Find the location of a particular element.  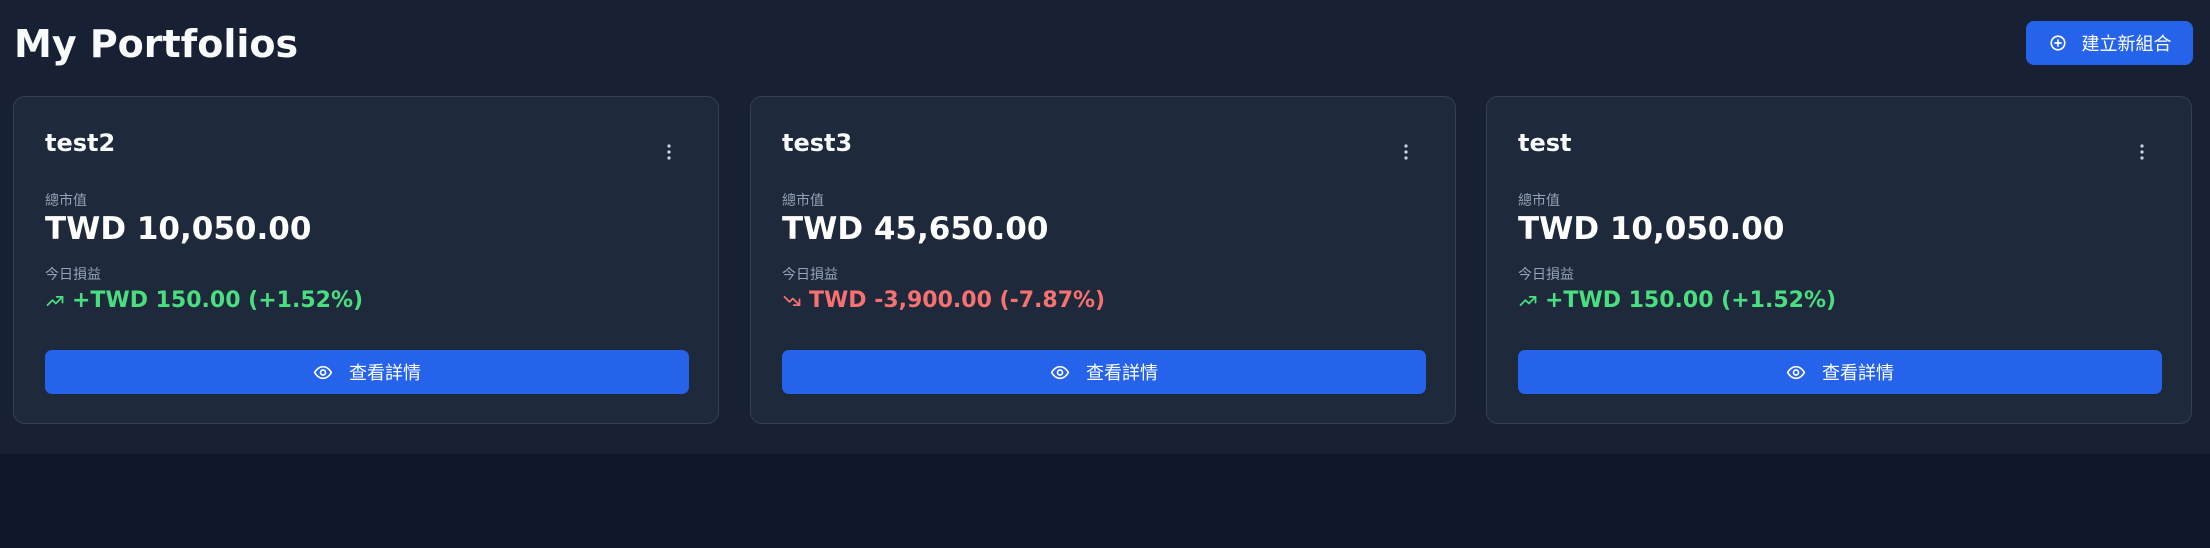

plus-circle-icon is located at coordinates (2058, 43).